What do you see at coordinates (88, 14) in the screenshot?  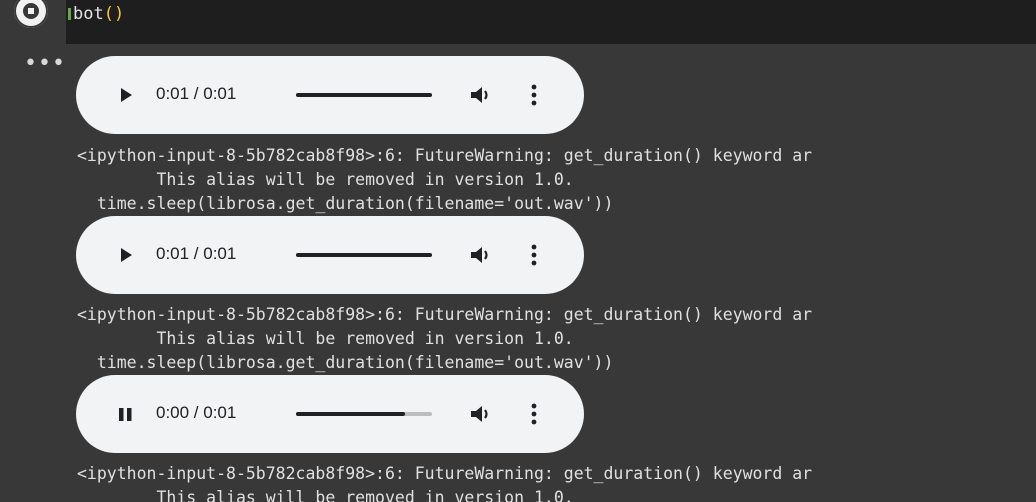 I see `code-function-name: bot` at bounding box center [88, 14].